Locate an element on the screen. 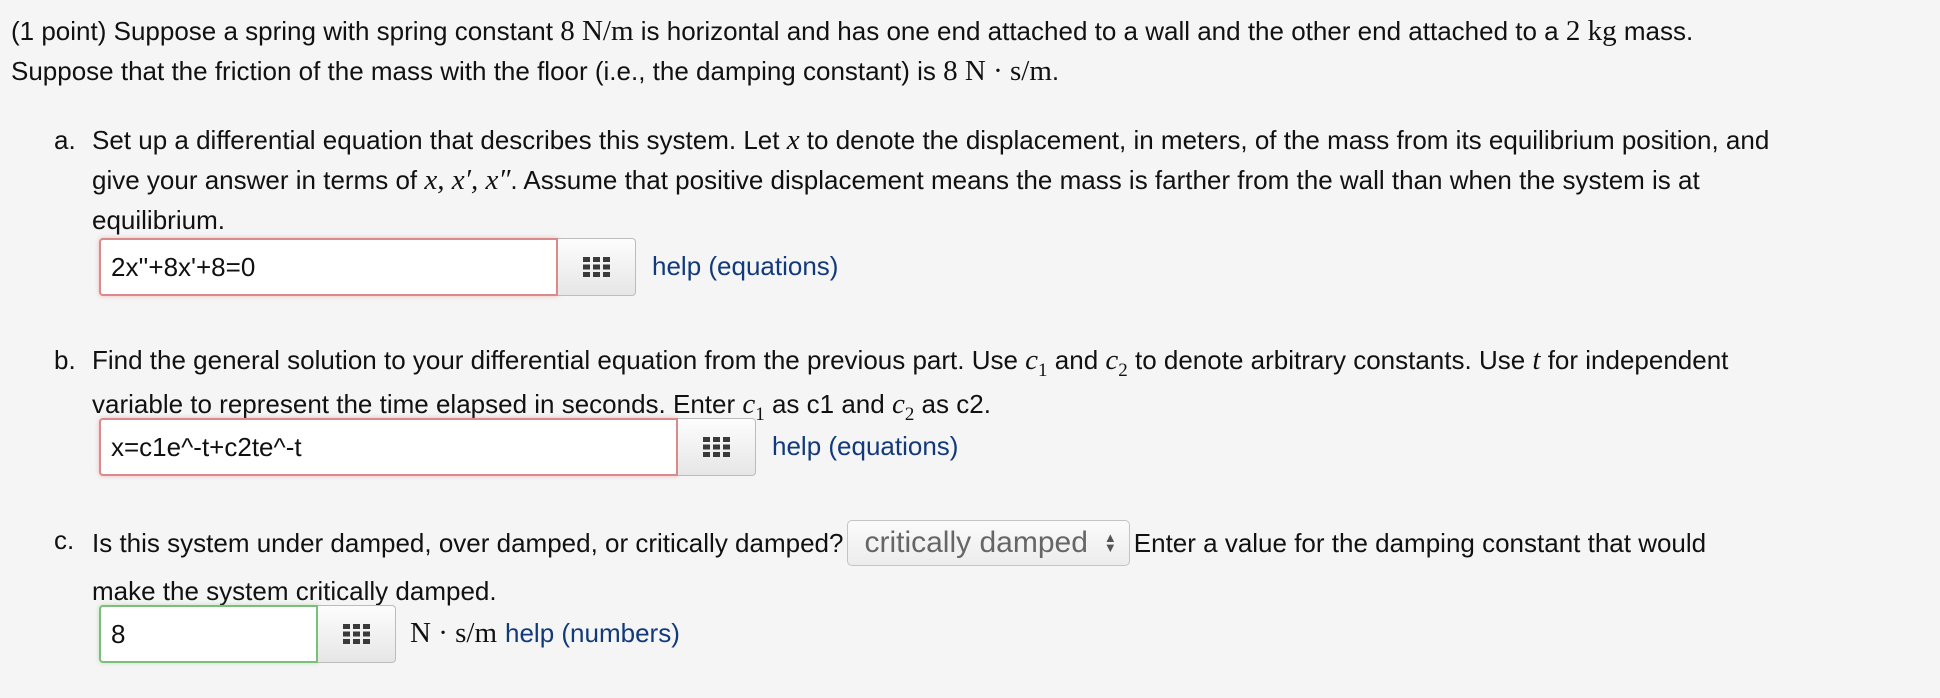 The image size is (1940, 698). answer-row-c: 8 N · s/m help (numbers) is located at coordinates (389, 634).